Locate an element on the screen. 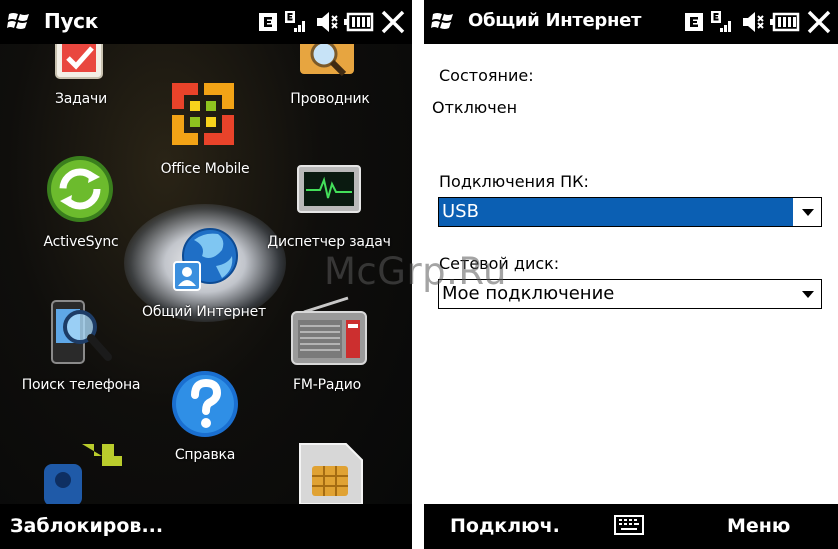  pc-connection-select: USB is located at coordinates (630, 212).